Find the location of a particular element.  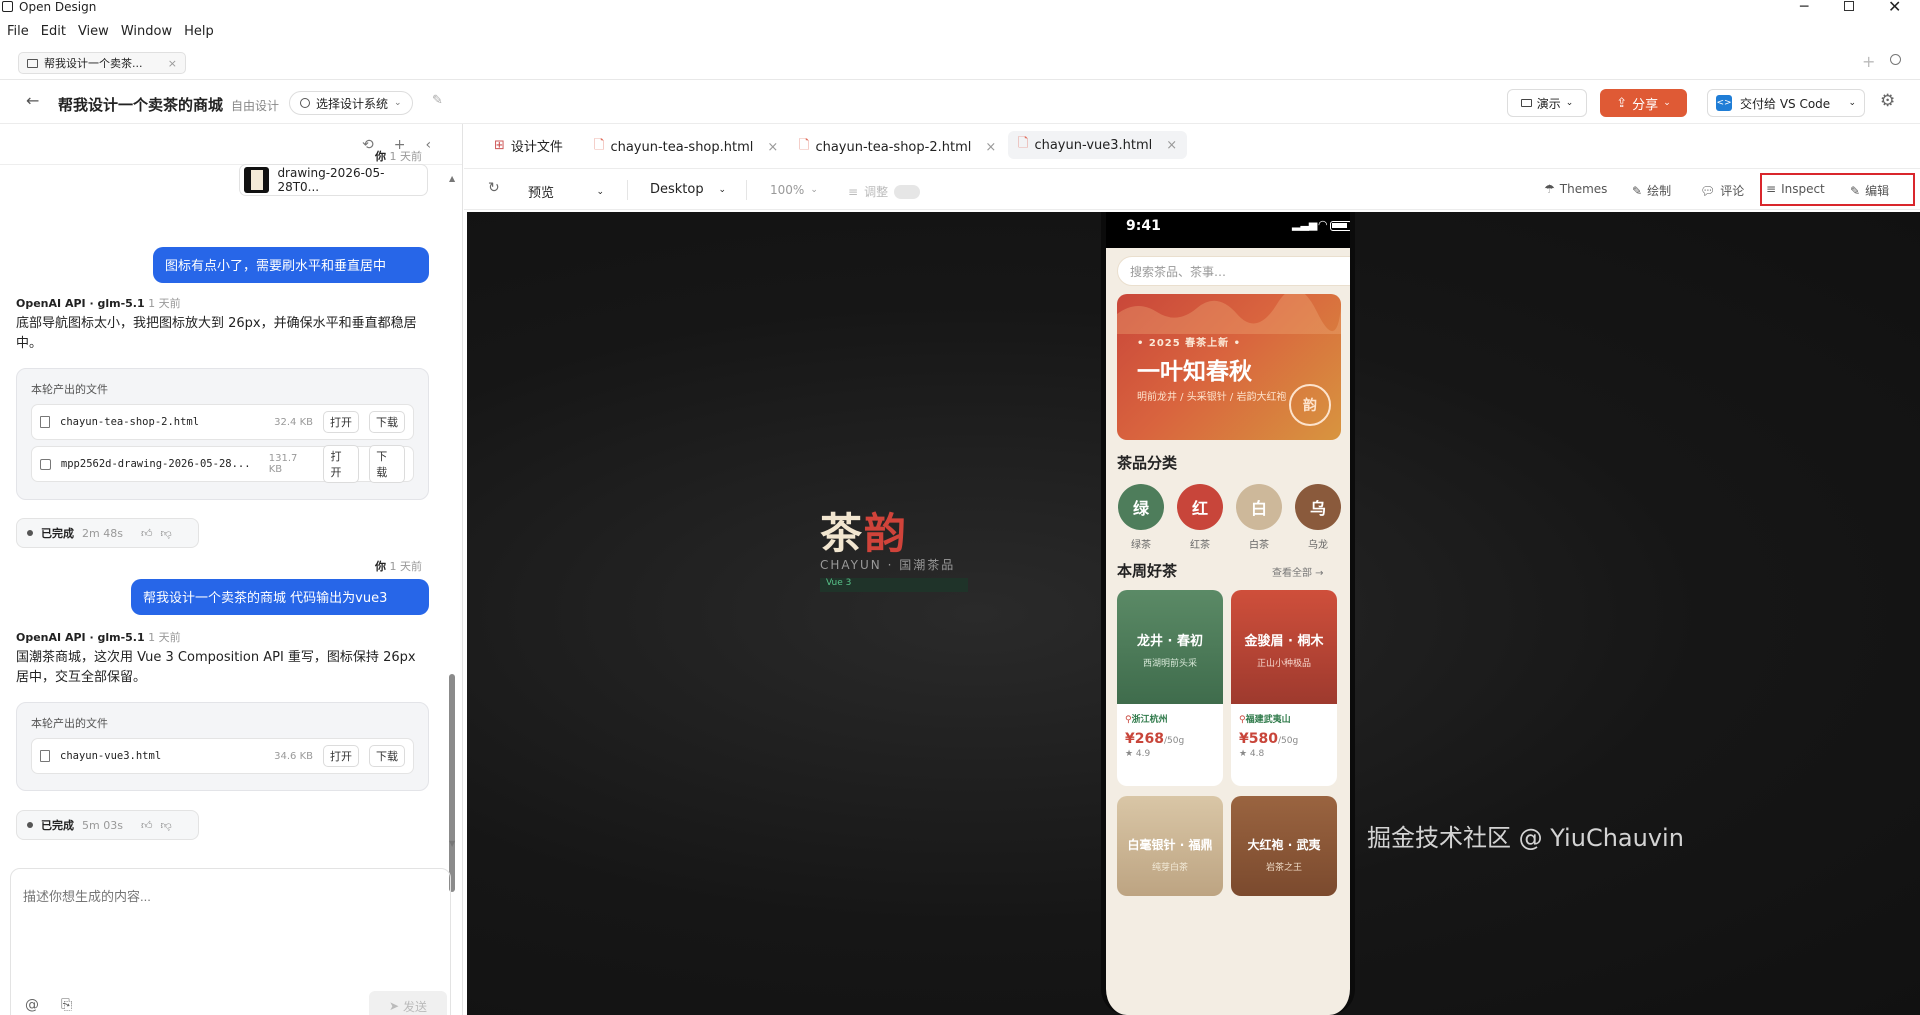

status-dot is located at coordinates (30, 533).